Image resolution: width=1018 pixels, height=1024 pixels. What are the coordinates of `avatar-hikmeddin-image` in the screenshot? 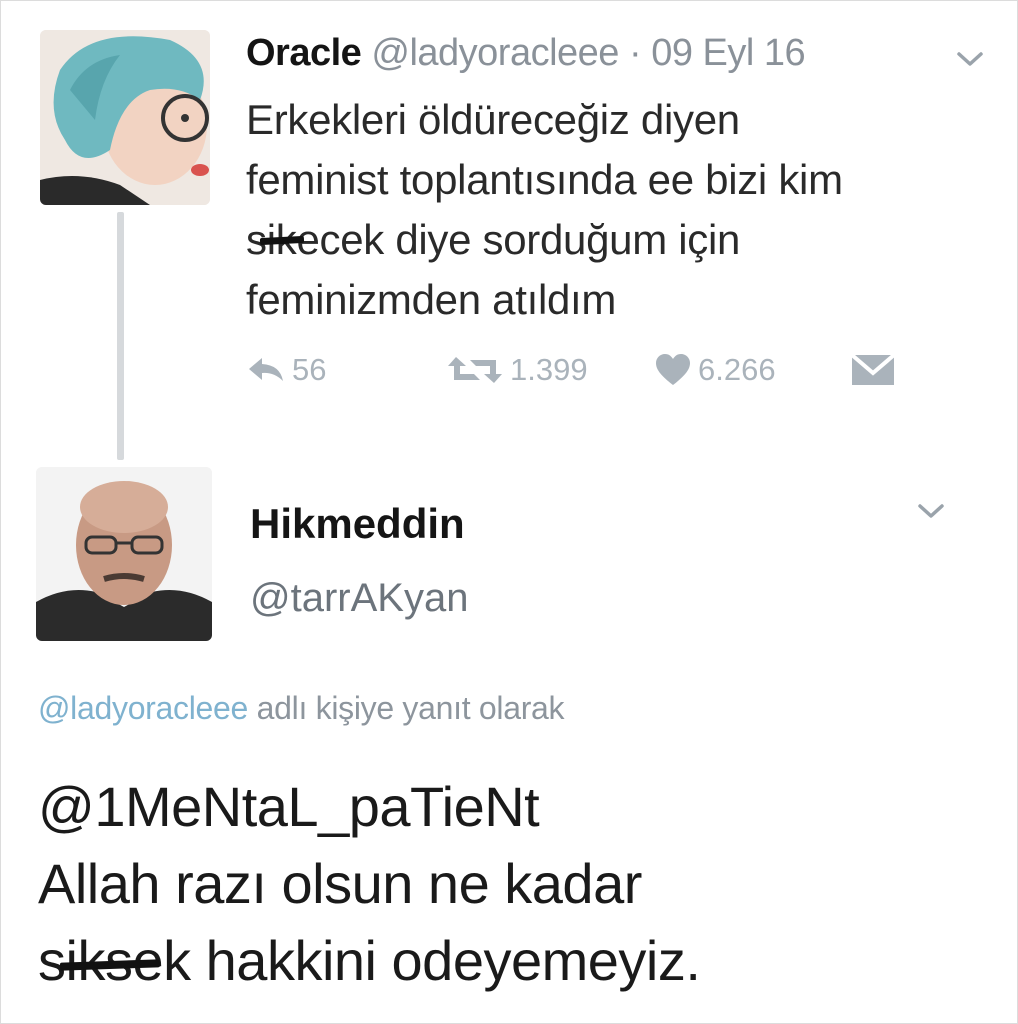 It's located at (124, 554).